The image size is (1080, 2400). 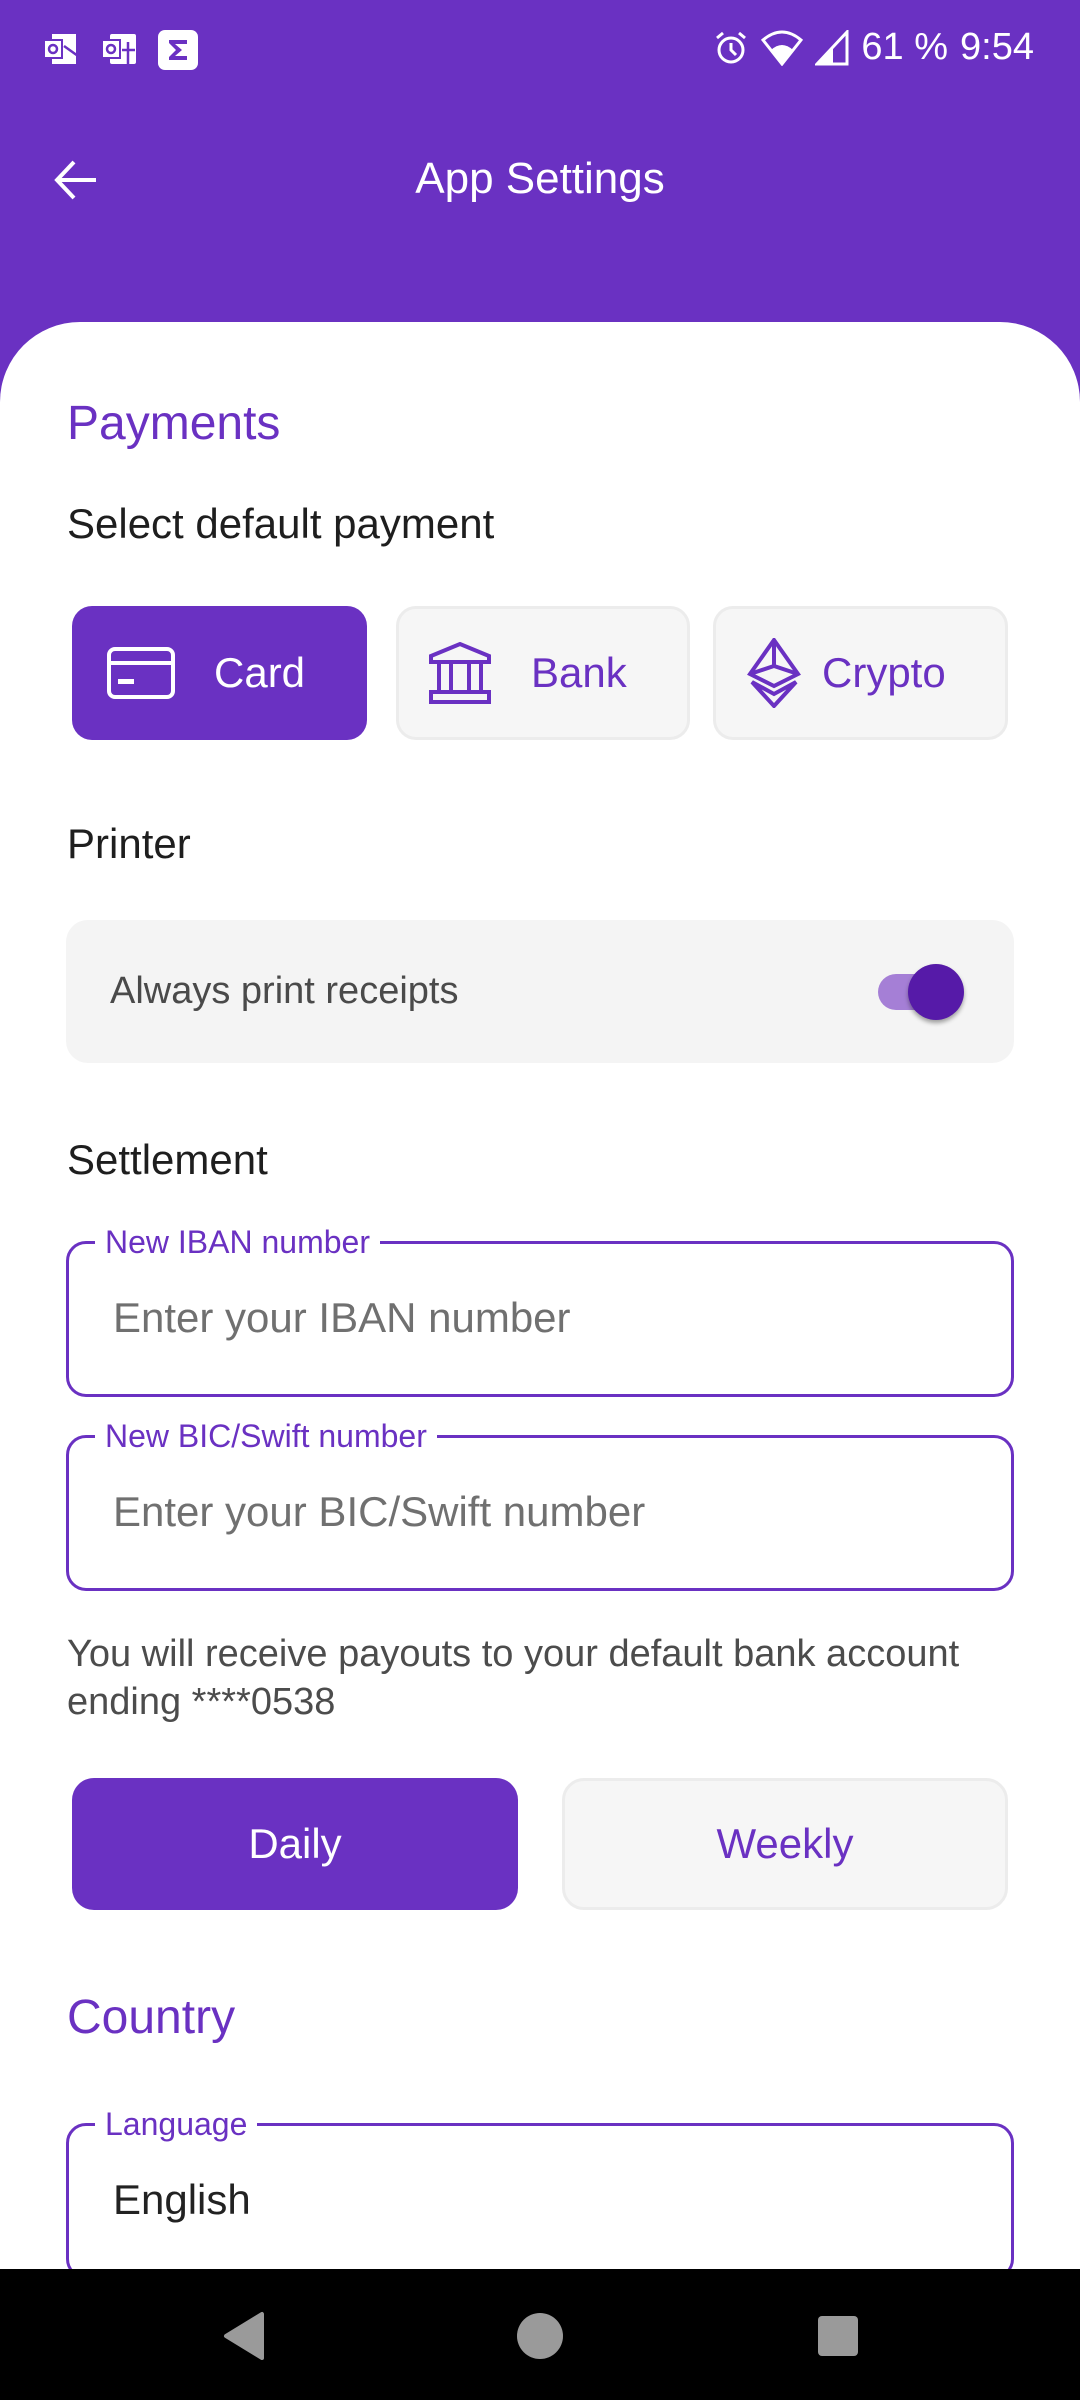 What do you see at coordinates (129, 843) in the screenshot?
I see `printer-label: Printer` at bounding box center [129, 843].